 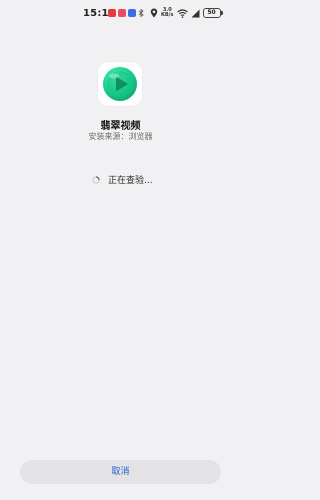 What do you see at coordinates (212, 13) in the screenshot?
I see `battery-indicator: 50` at bounding box center [212, 13].